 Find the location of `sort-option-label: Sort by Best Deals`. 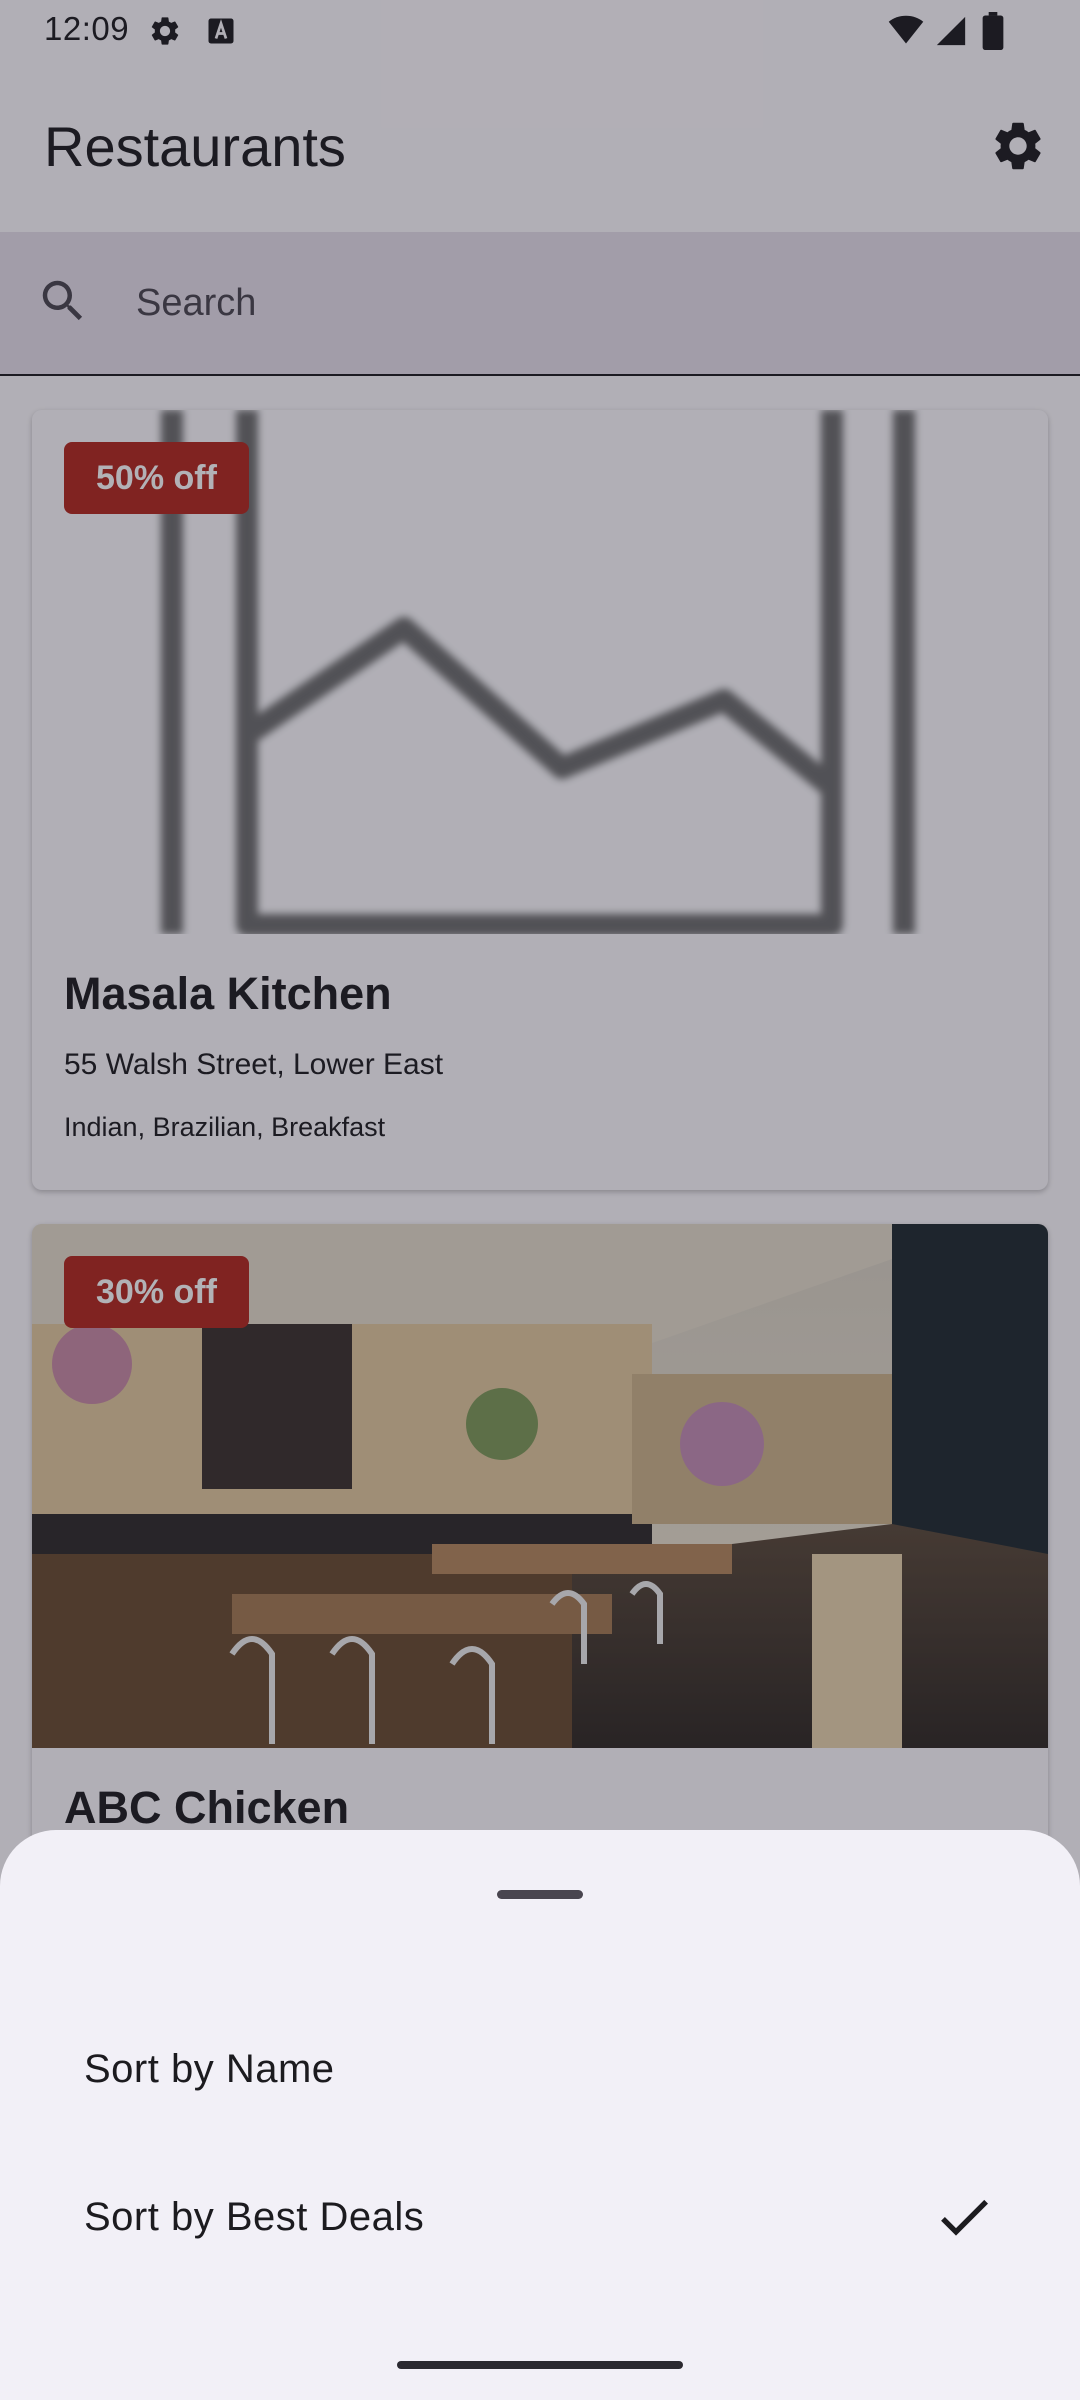

sort-option-label: Sort by Best Deals is located at coordinates (254, 2217).